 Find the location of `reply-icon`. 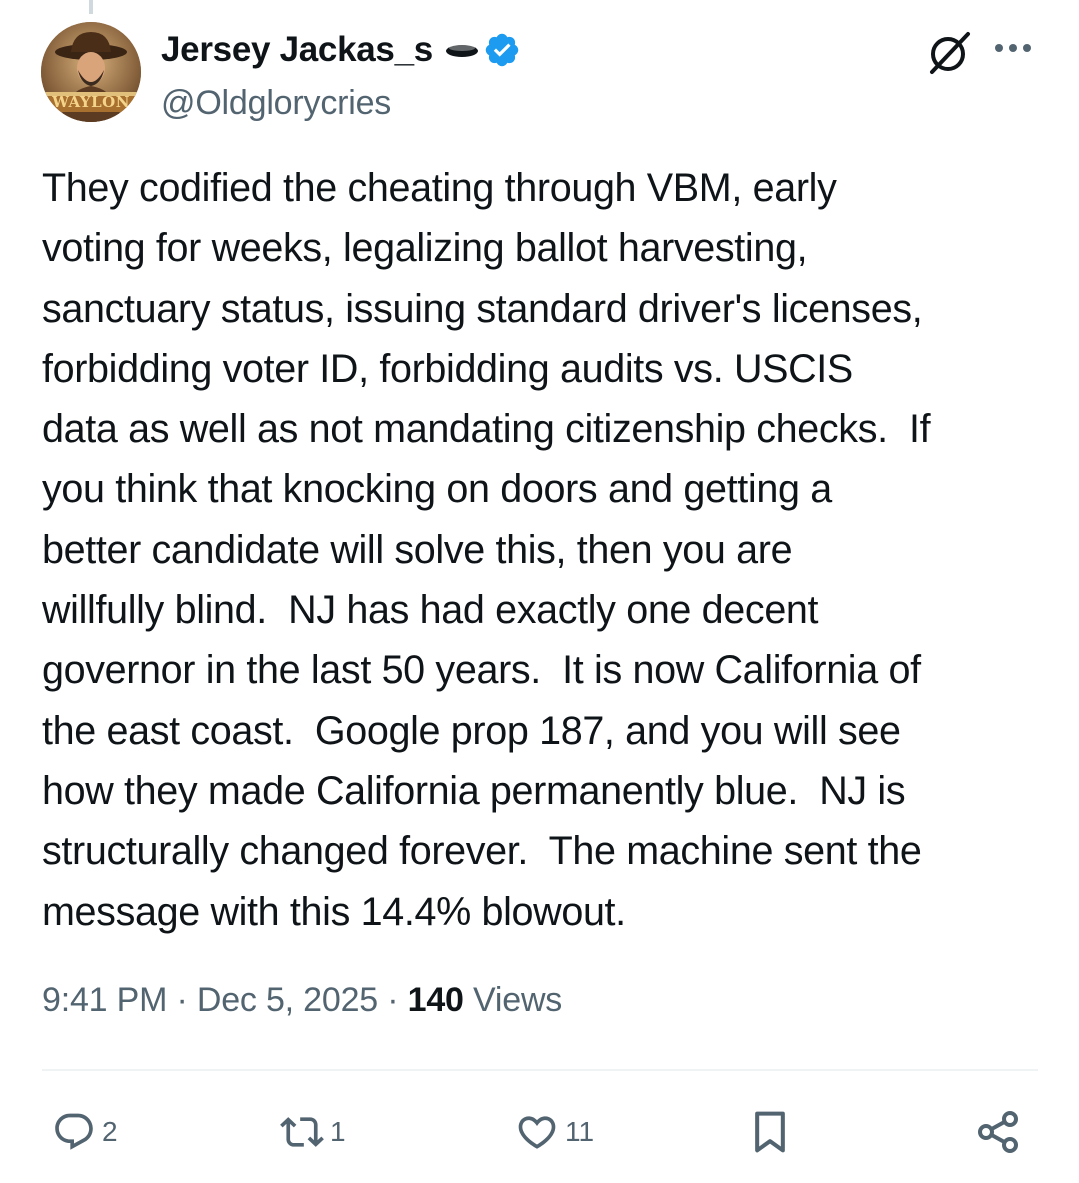

reply-icon is located at coordinates (74, 1132).